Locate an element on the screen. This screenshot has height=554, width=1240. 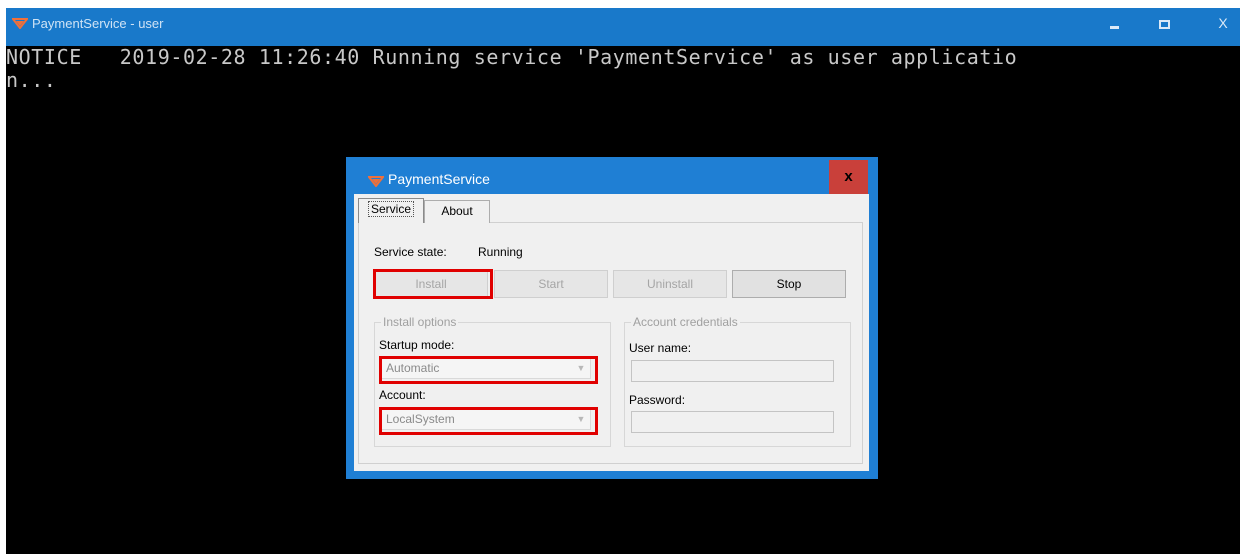
maximize-icon is located at coordinates (1164, 24).